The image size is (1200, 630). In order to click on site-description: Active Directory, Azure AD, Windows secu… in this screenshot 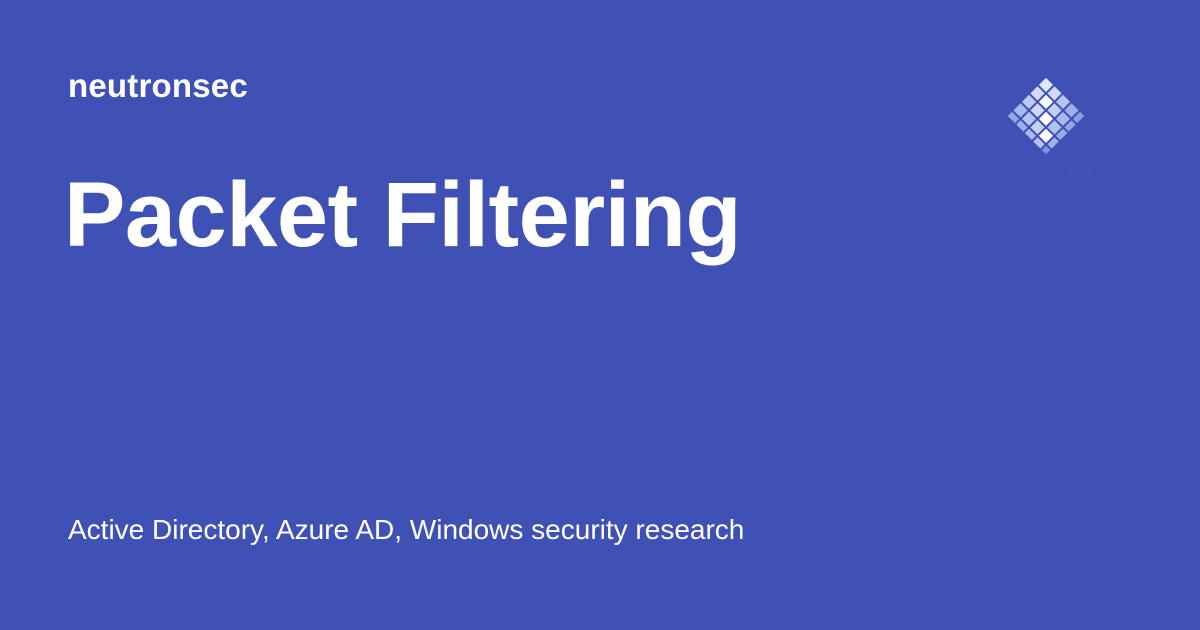, I will do `click(406, 529)`.